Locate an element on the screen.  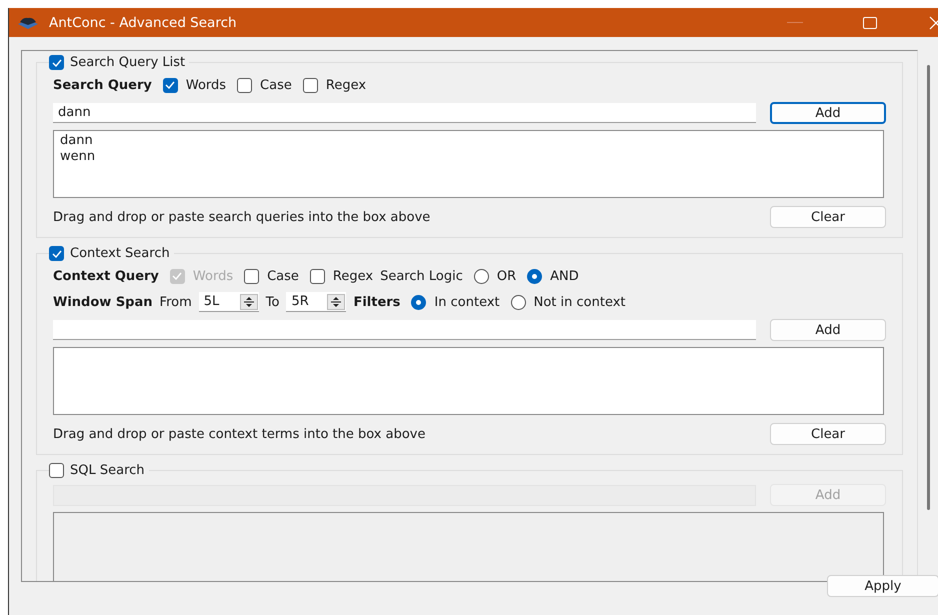
spin-box: 5R is located at coordinates (316, 302).